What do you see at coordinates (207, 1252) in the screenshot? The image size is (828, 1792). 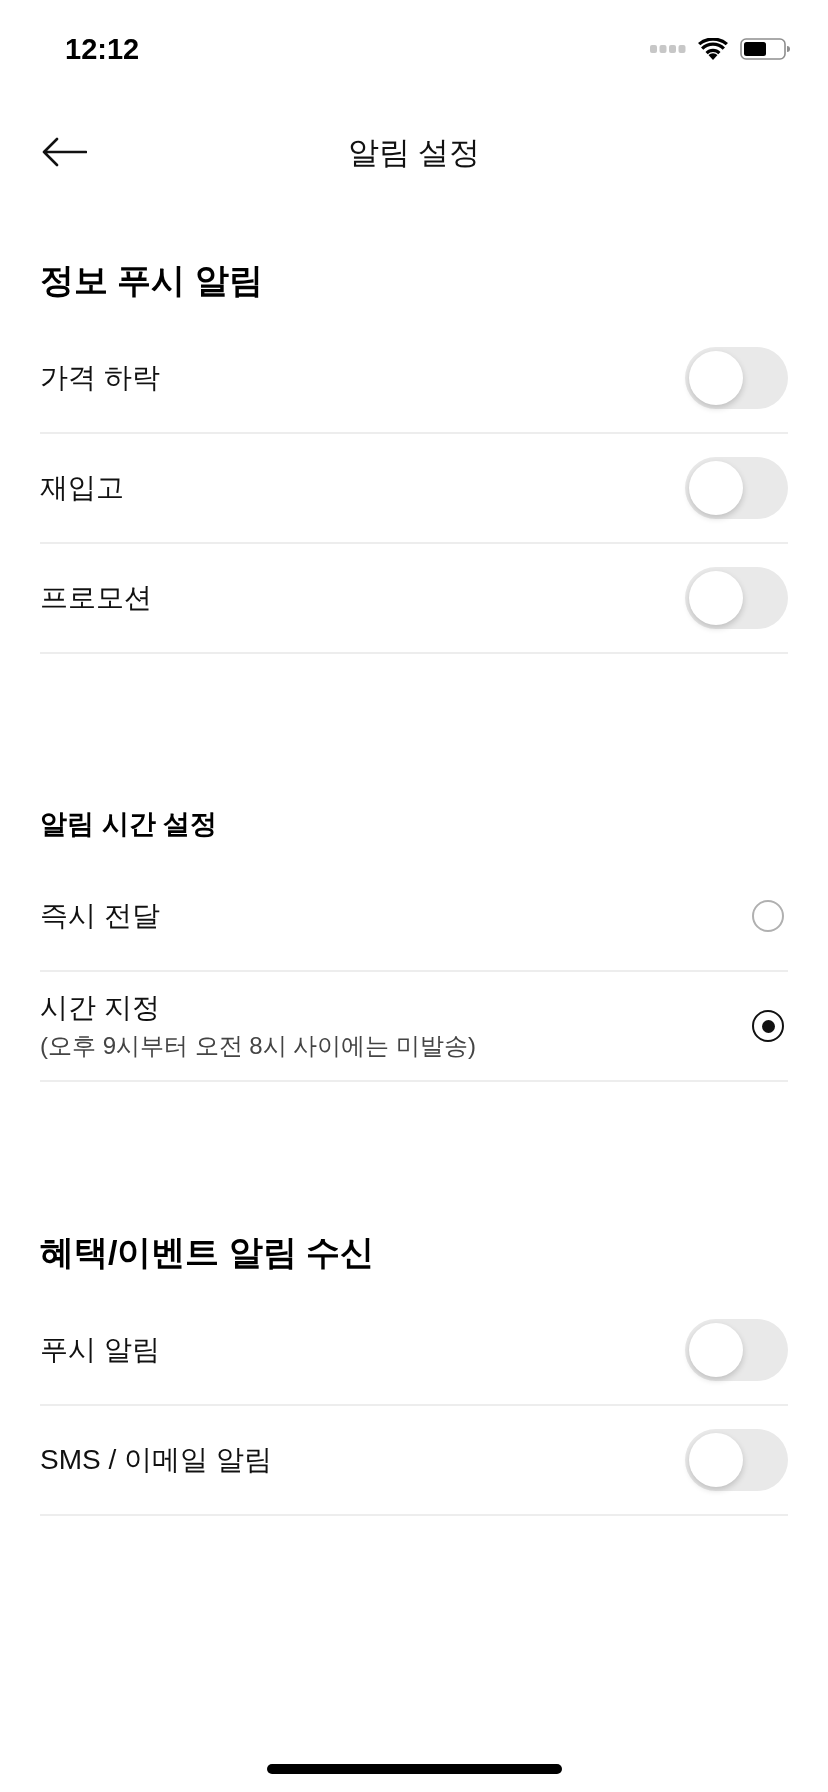 I see `section-title: 혜택/이벤트 알림 수신` at bounding box center [207, 1252].